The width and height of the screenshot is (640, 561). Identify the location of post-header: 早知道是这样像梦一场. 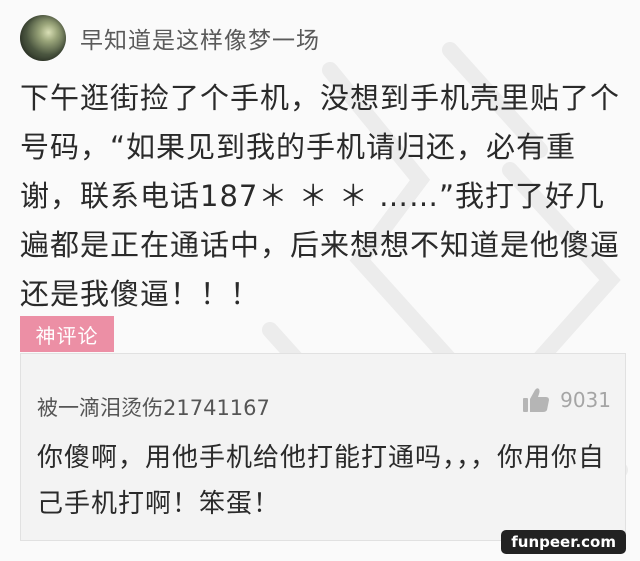
(170, 38).